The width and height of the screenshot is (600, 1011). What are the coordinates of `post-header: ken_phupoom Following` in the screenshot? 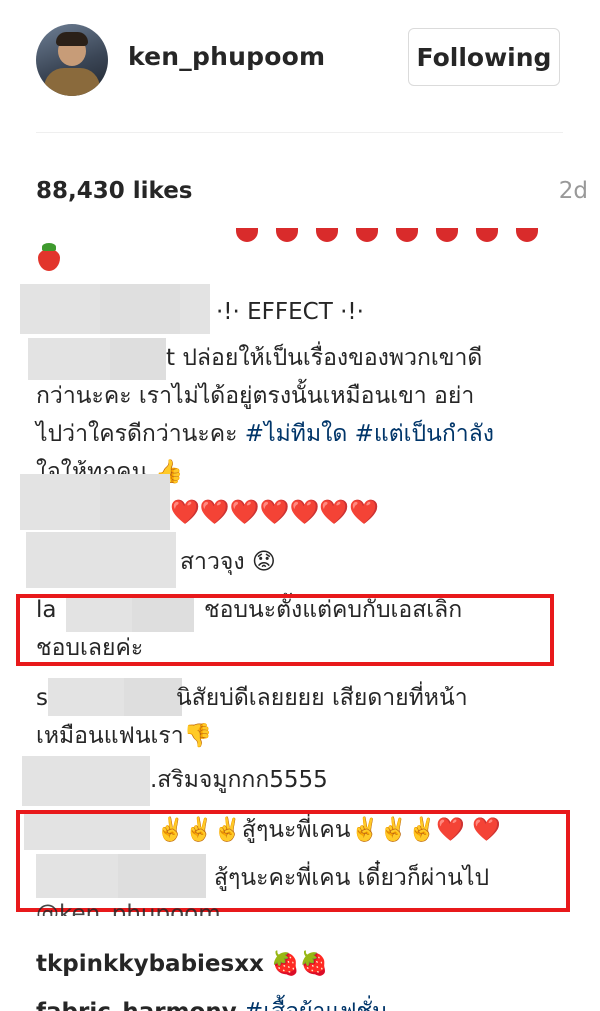 It's located at (300, 62).